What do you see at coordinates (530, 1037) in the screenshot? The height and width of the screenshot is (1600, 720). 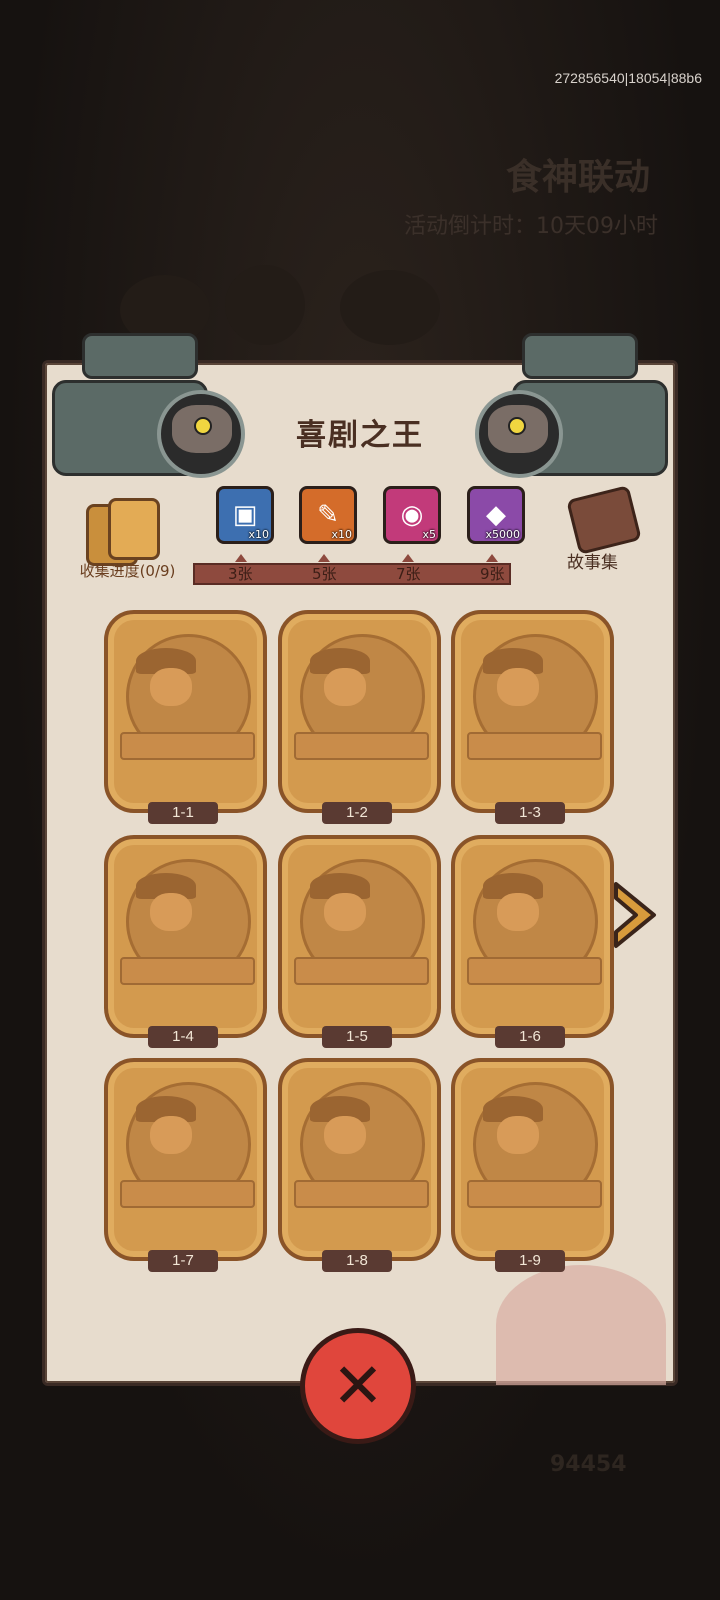 I see `card-label: 1-6` at bounding box center [530, 1037].